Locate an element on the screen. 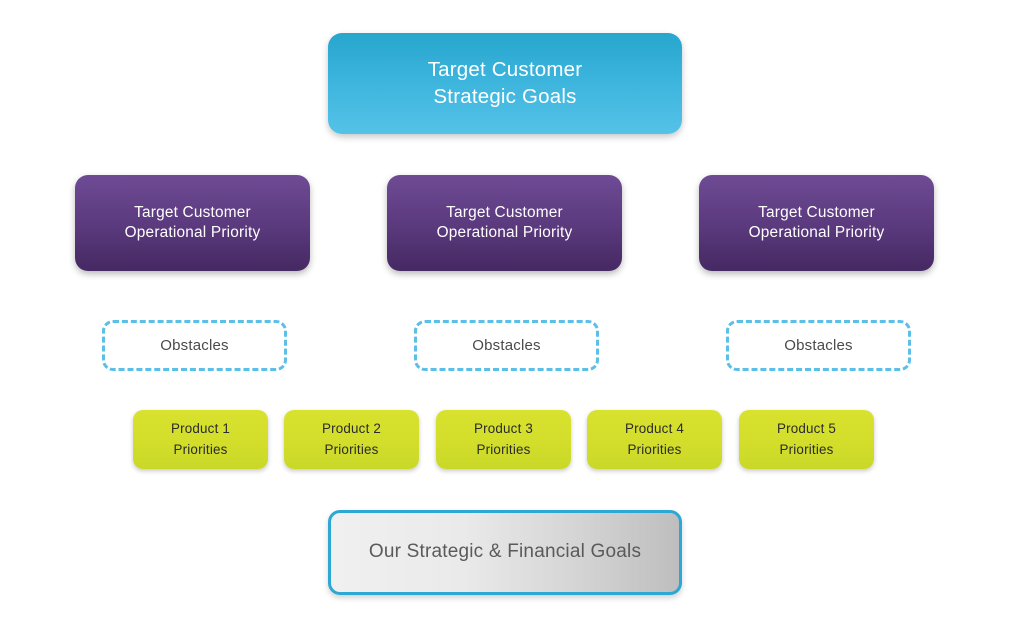 The image size is (1024, 625). obstacles-box-2: Obstacles is located at coordinates (506, 345).